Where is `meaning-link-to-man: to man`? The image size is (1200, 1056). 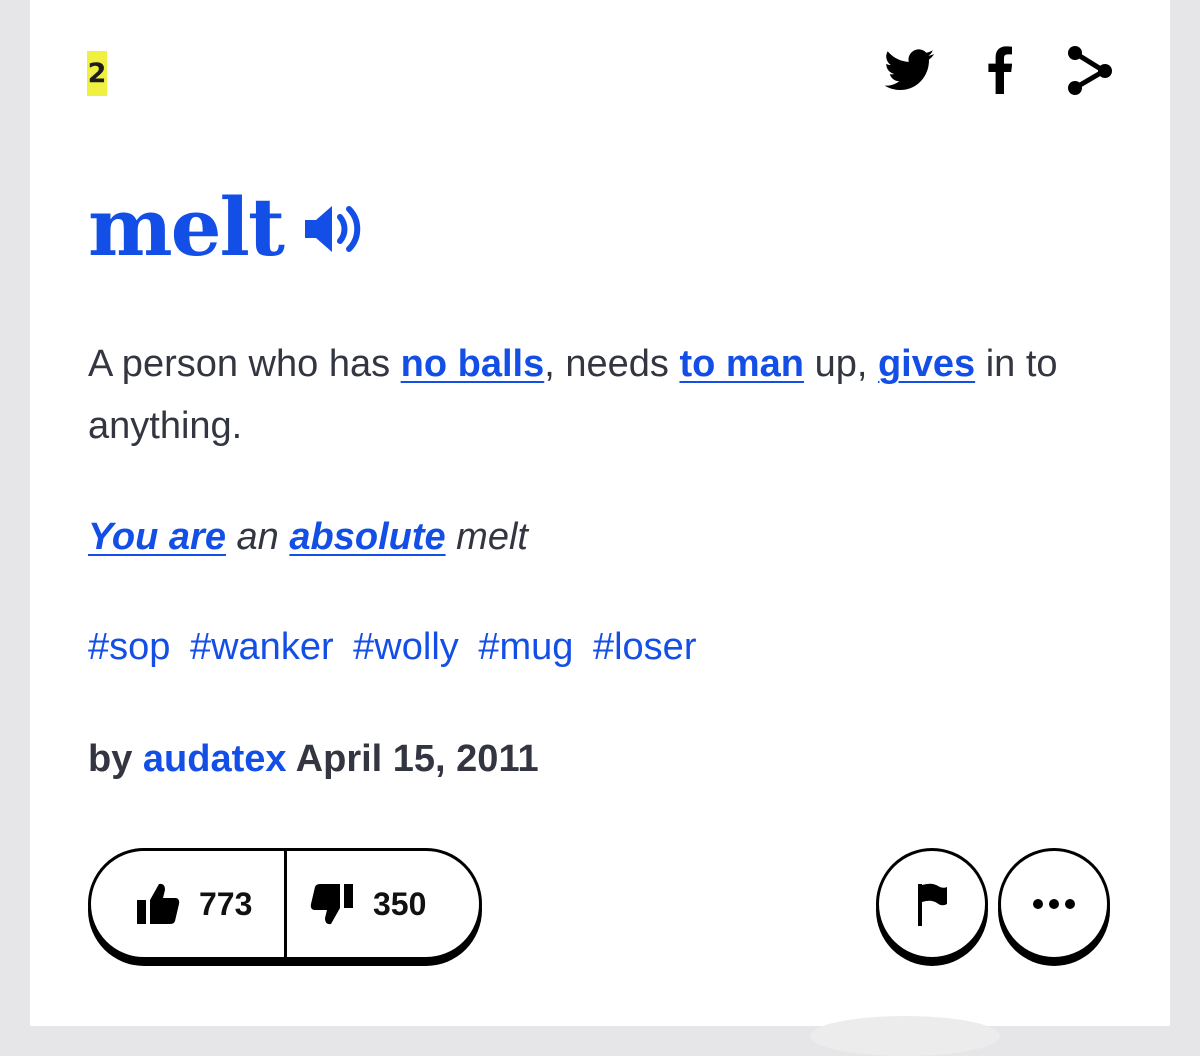
meaning-link-to-man: to man is located at coordinates (741, 364).